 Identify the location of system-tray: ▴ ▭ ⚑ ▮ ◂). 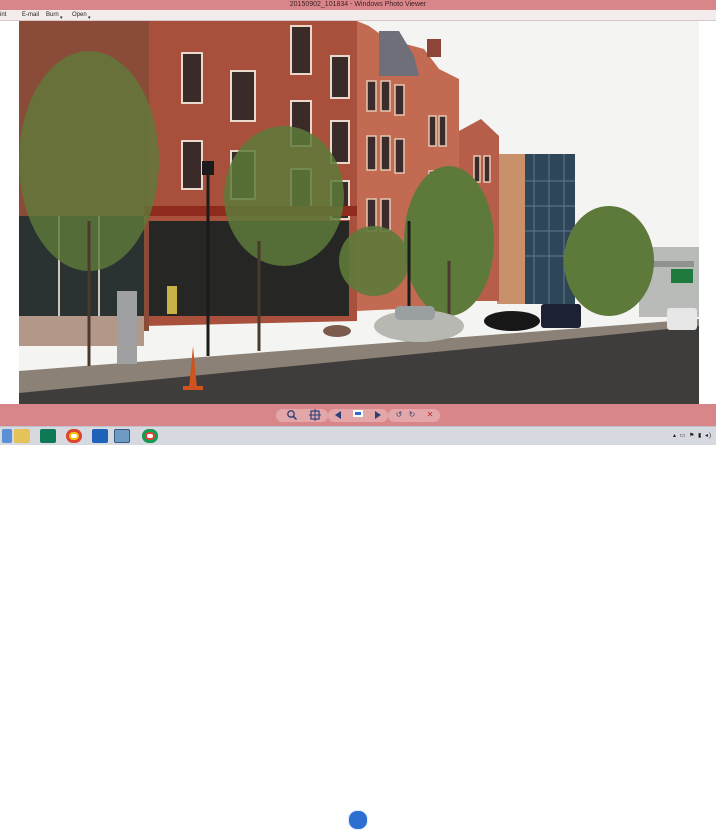
(692, 436).